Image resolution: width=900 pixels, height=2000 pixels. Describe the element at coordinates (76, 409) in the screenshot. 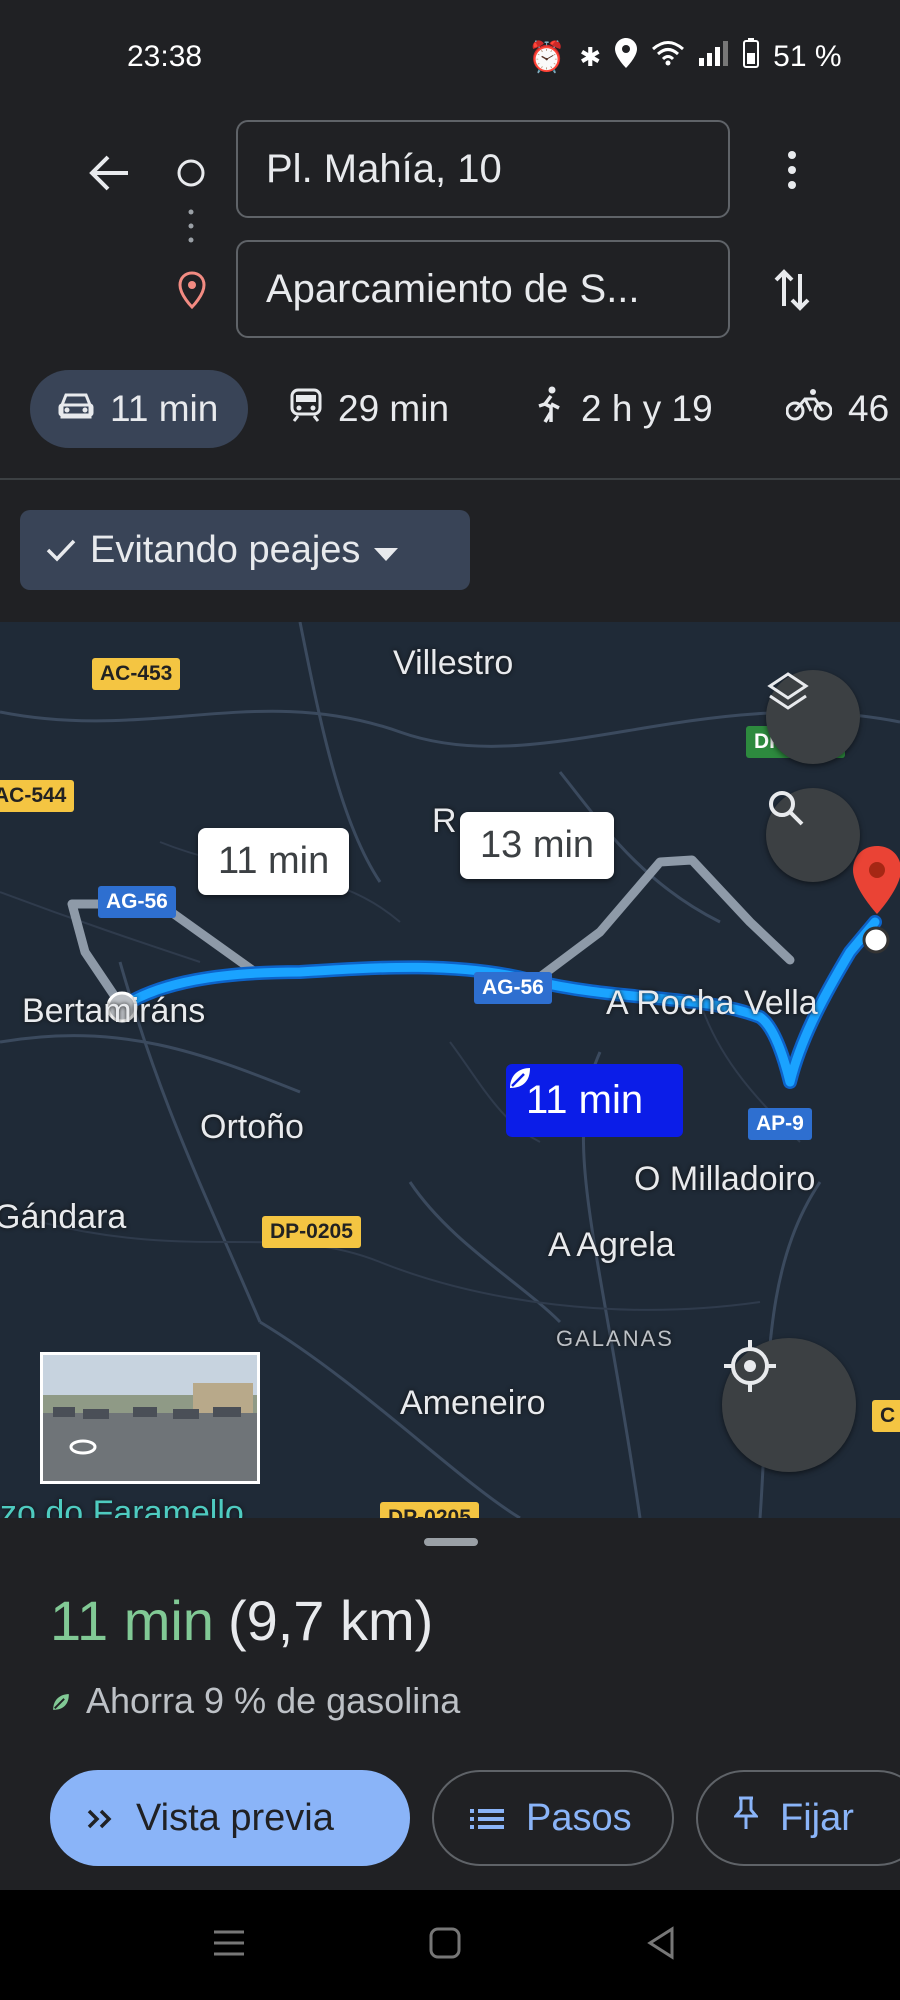

I see `car-icon` at that location.